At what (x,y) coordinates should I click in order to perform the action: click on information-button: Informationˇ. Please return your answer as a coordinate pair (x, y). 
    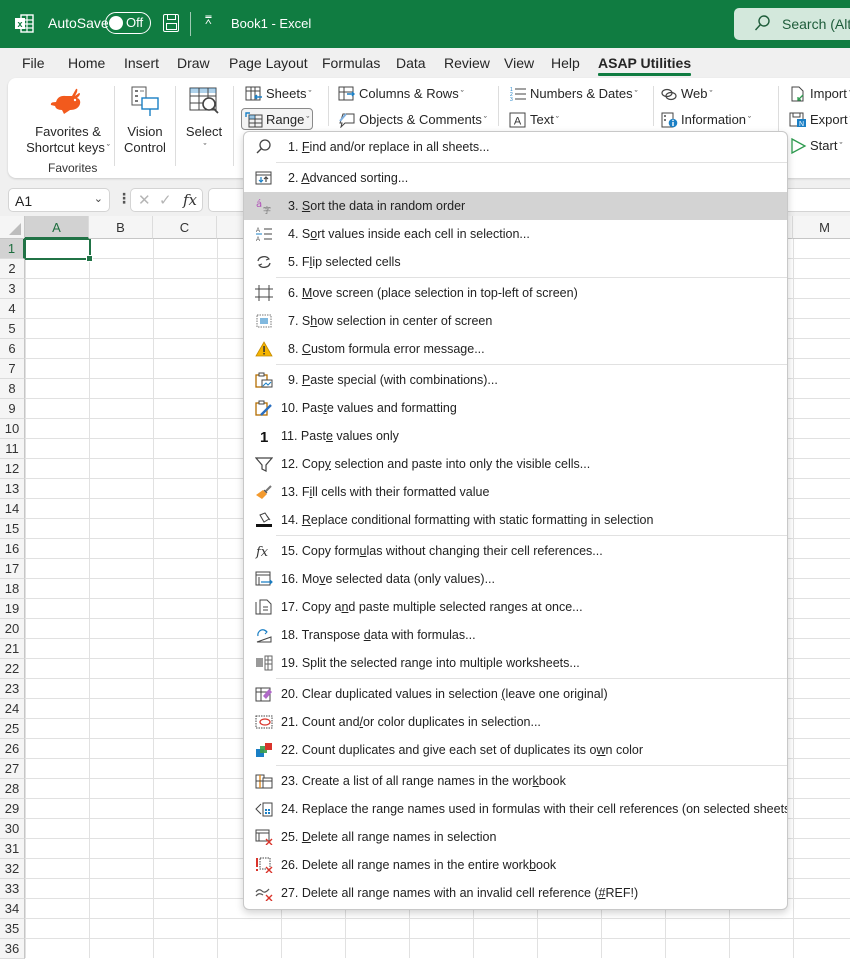
    Looking at the image, I should click on (705, 120).